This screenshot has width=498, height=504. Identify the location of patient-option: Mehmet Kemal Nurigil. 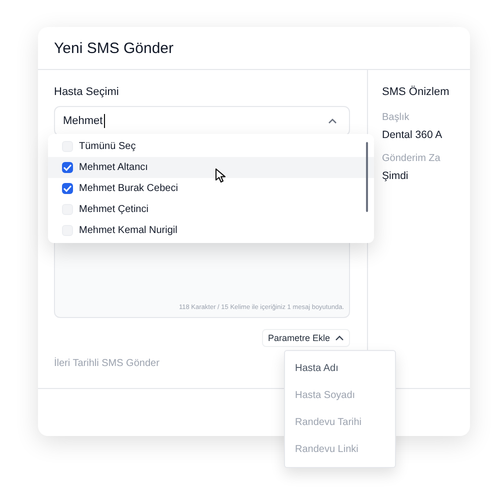
(211, 230).